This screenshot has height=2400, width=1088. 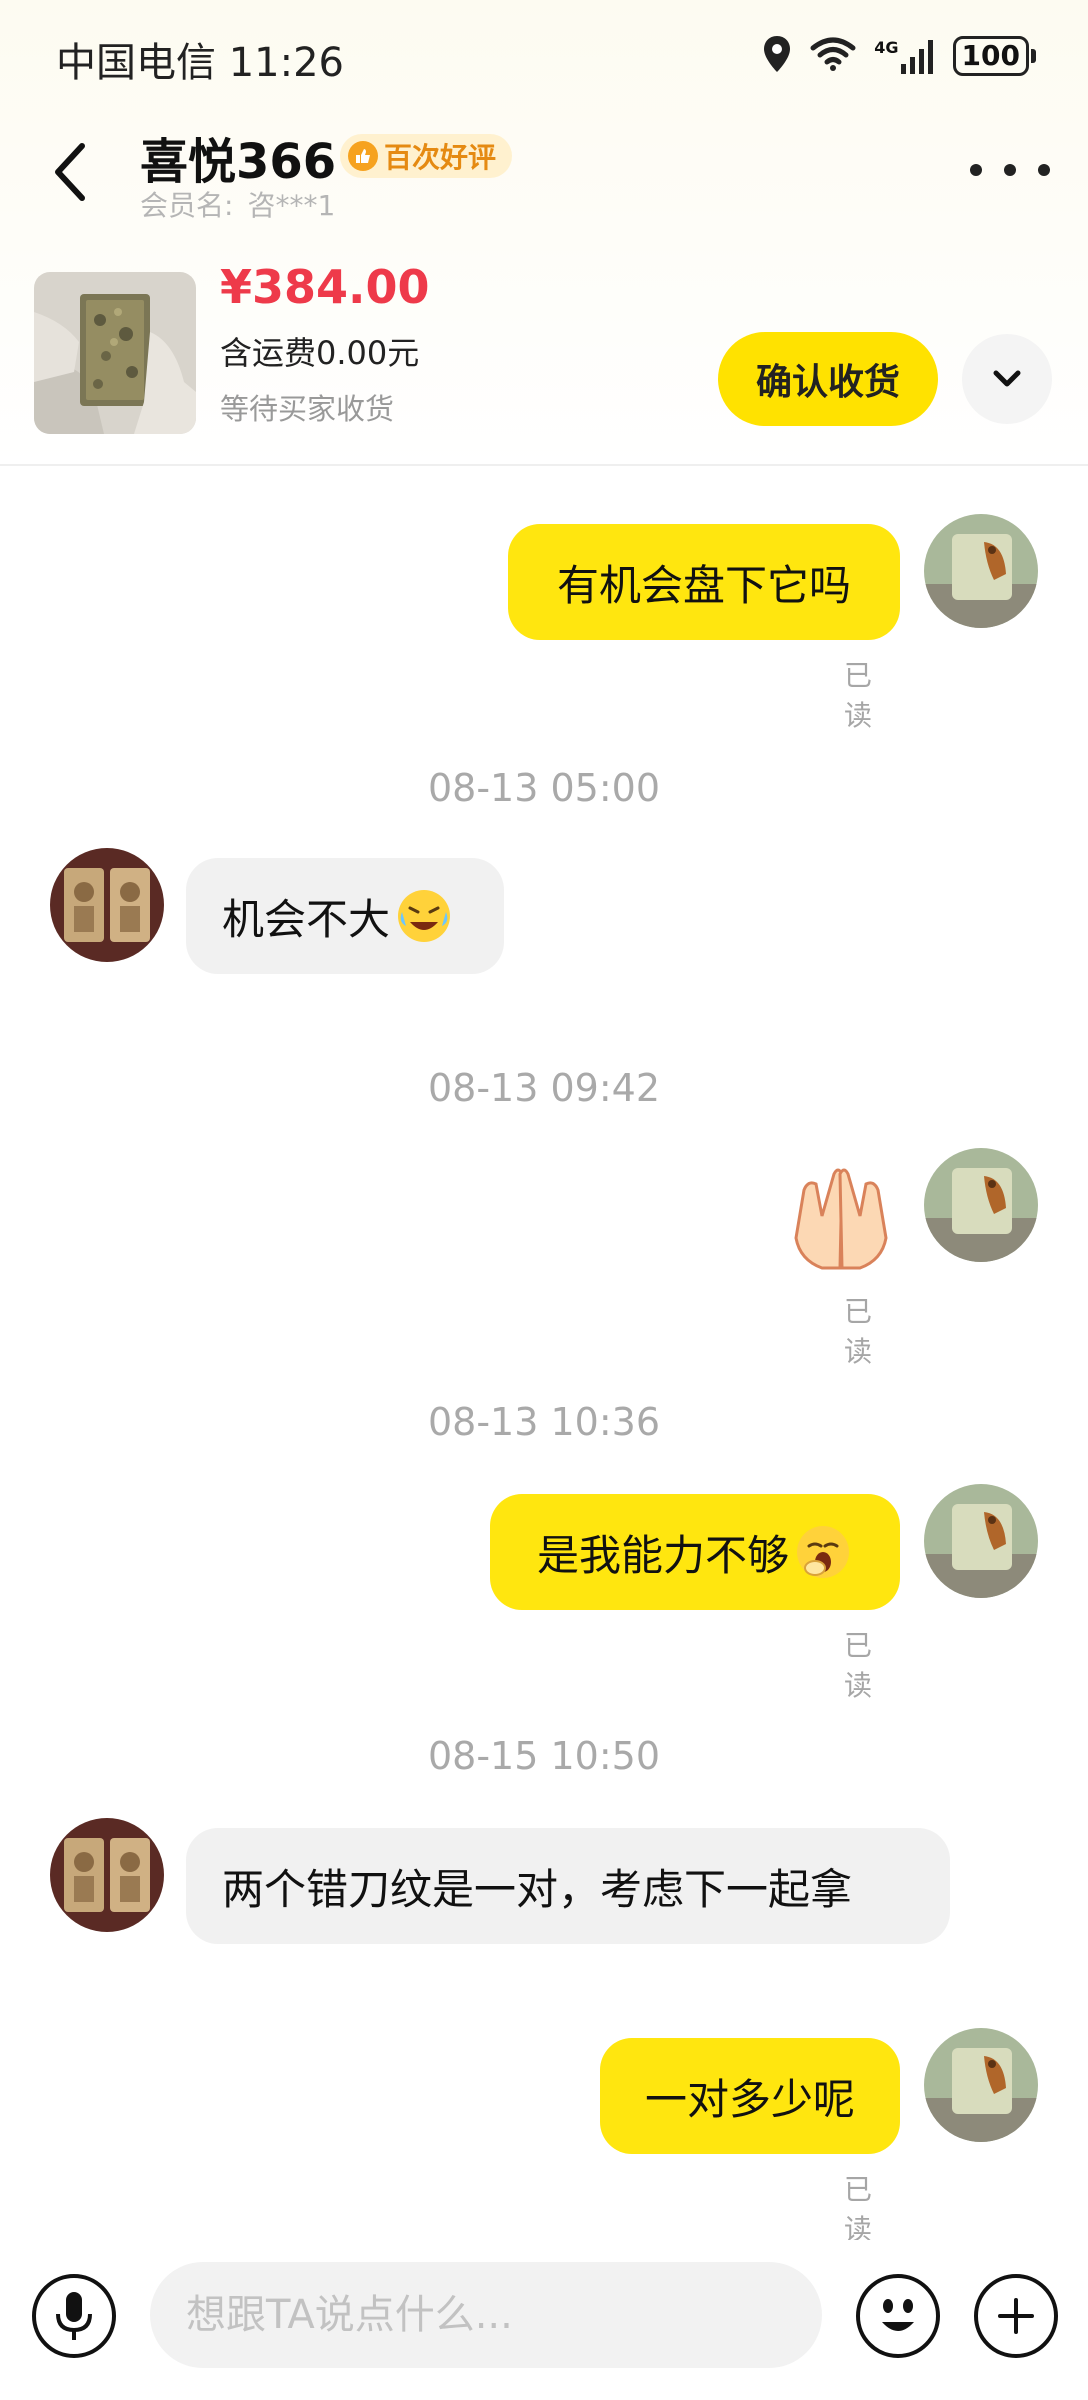 I want to click on more-actions-button, so click(x=1016, y=2316).